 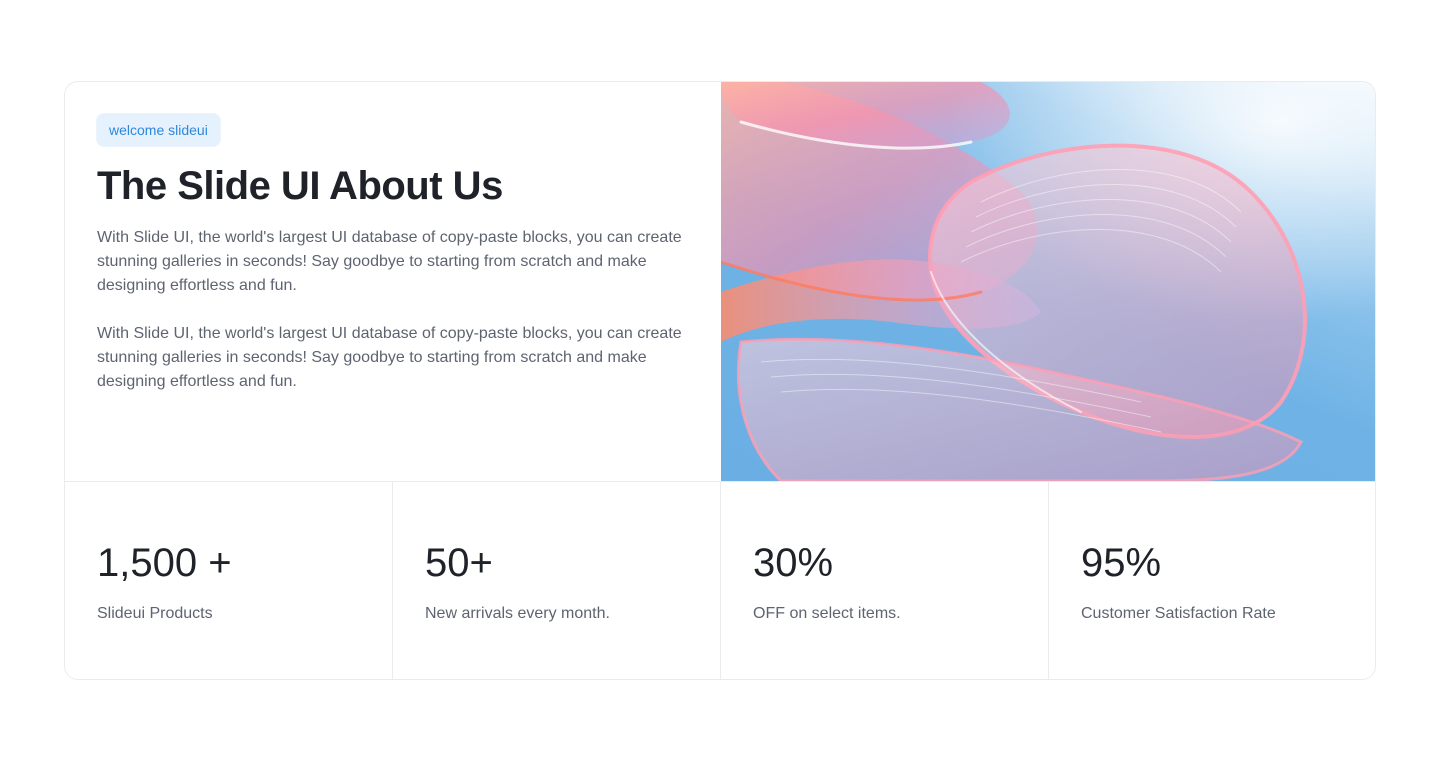 I want to click on stat-label: Customer Satisfaction Rate, so click(x=1178, y=613).